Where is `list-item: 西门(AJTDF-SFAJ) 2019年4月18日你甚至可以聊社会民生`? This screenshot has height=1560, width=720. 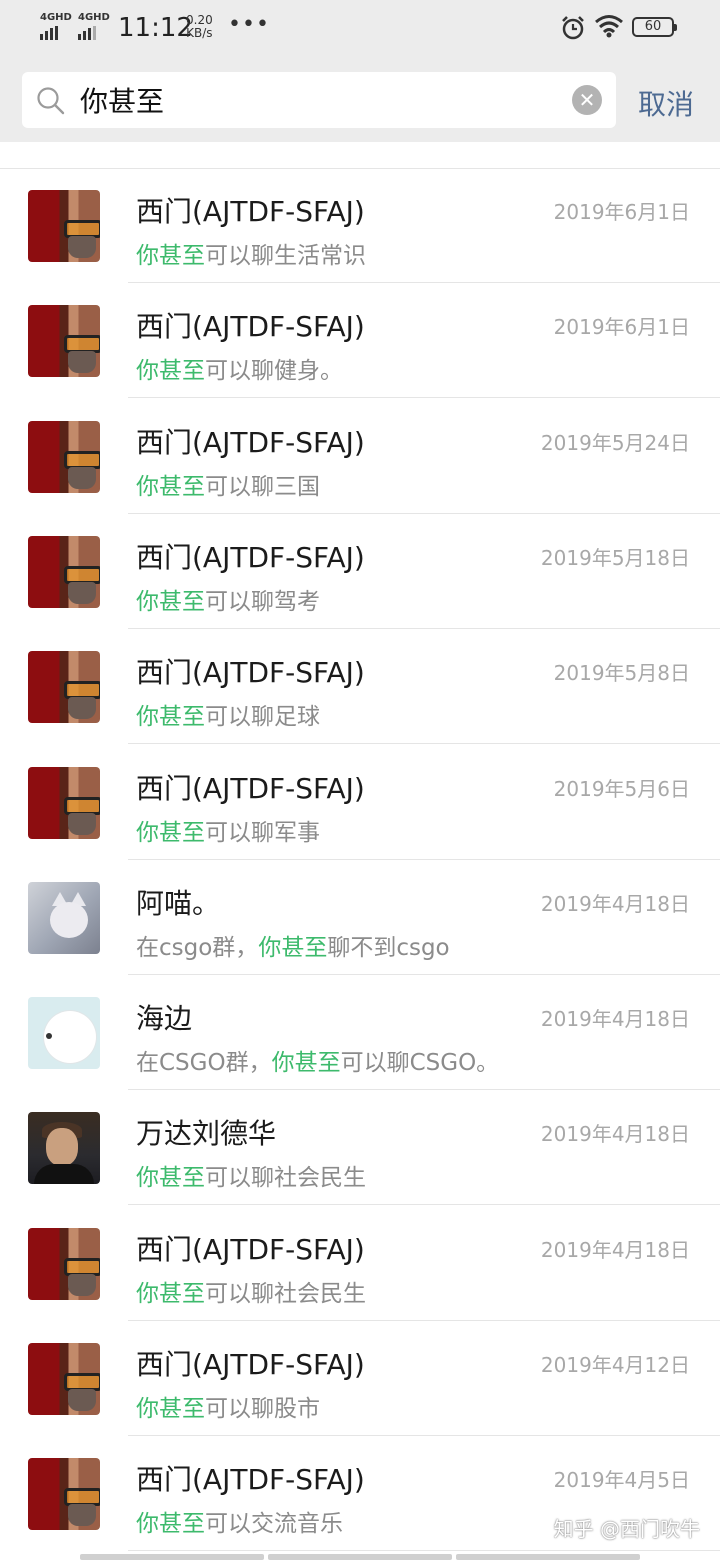
list-item: 西门(AJTDF-SFAJ) 2019年4月18日你甚至可以聊社会民生 is located at coordinates (360, 1263).